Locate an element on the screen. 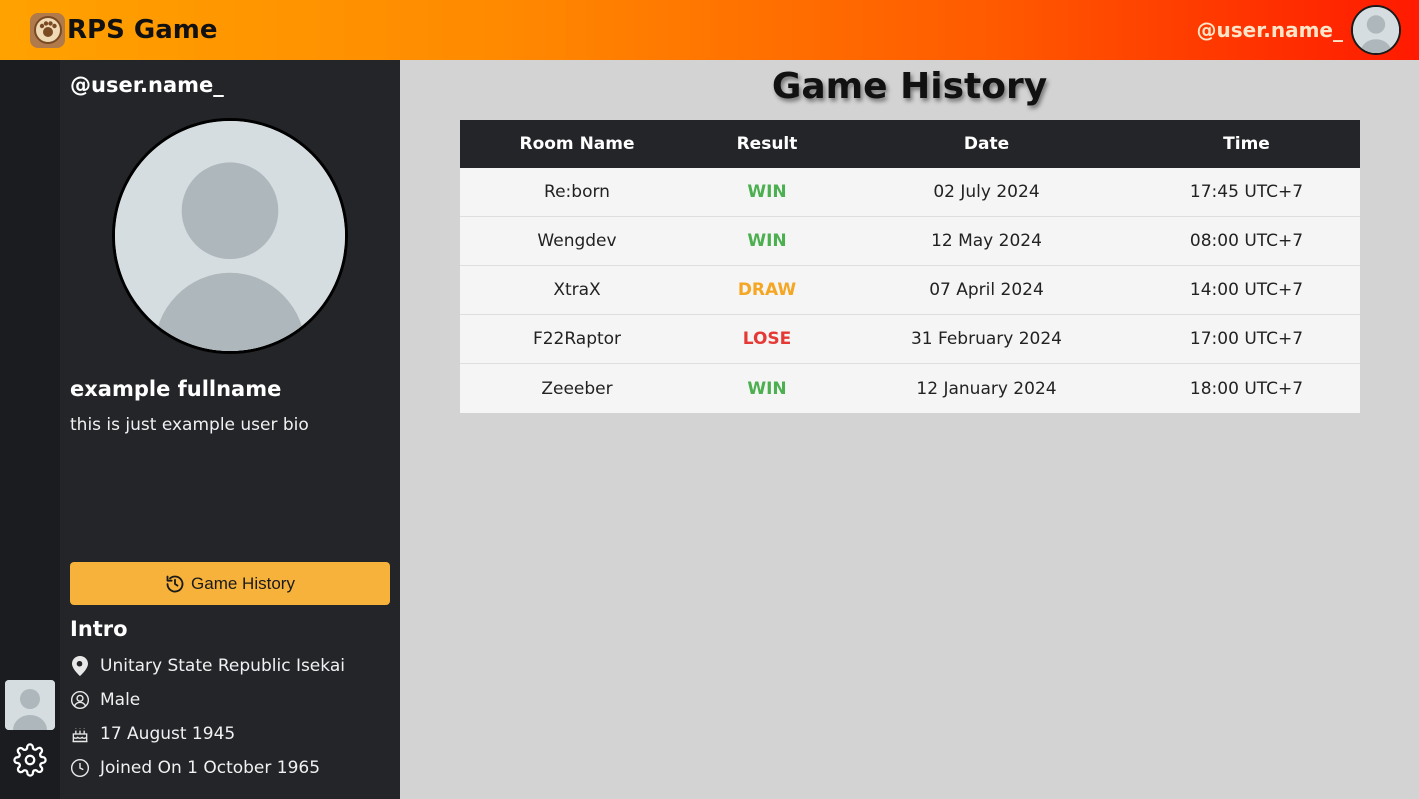 The width and height of the screenshot is (1419, 799). app-logo-icon is located at coordinates (47, 30).